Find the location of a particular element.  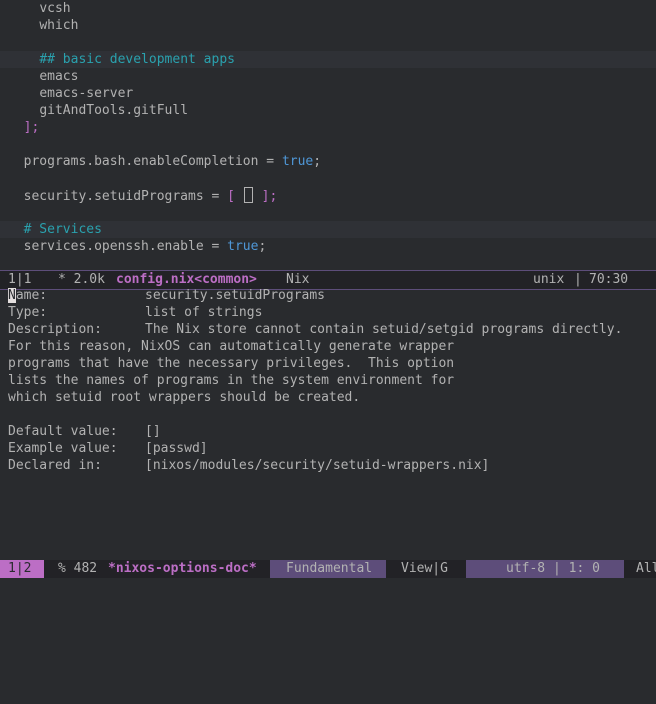

encoding-position: utf-8 | 1: 0 is located at coordinates (545, 569).